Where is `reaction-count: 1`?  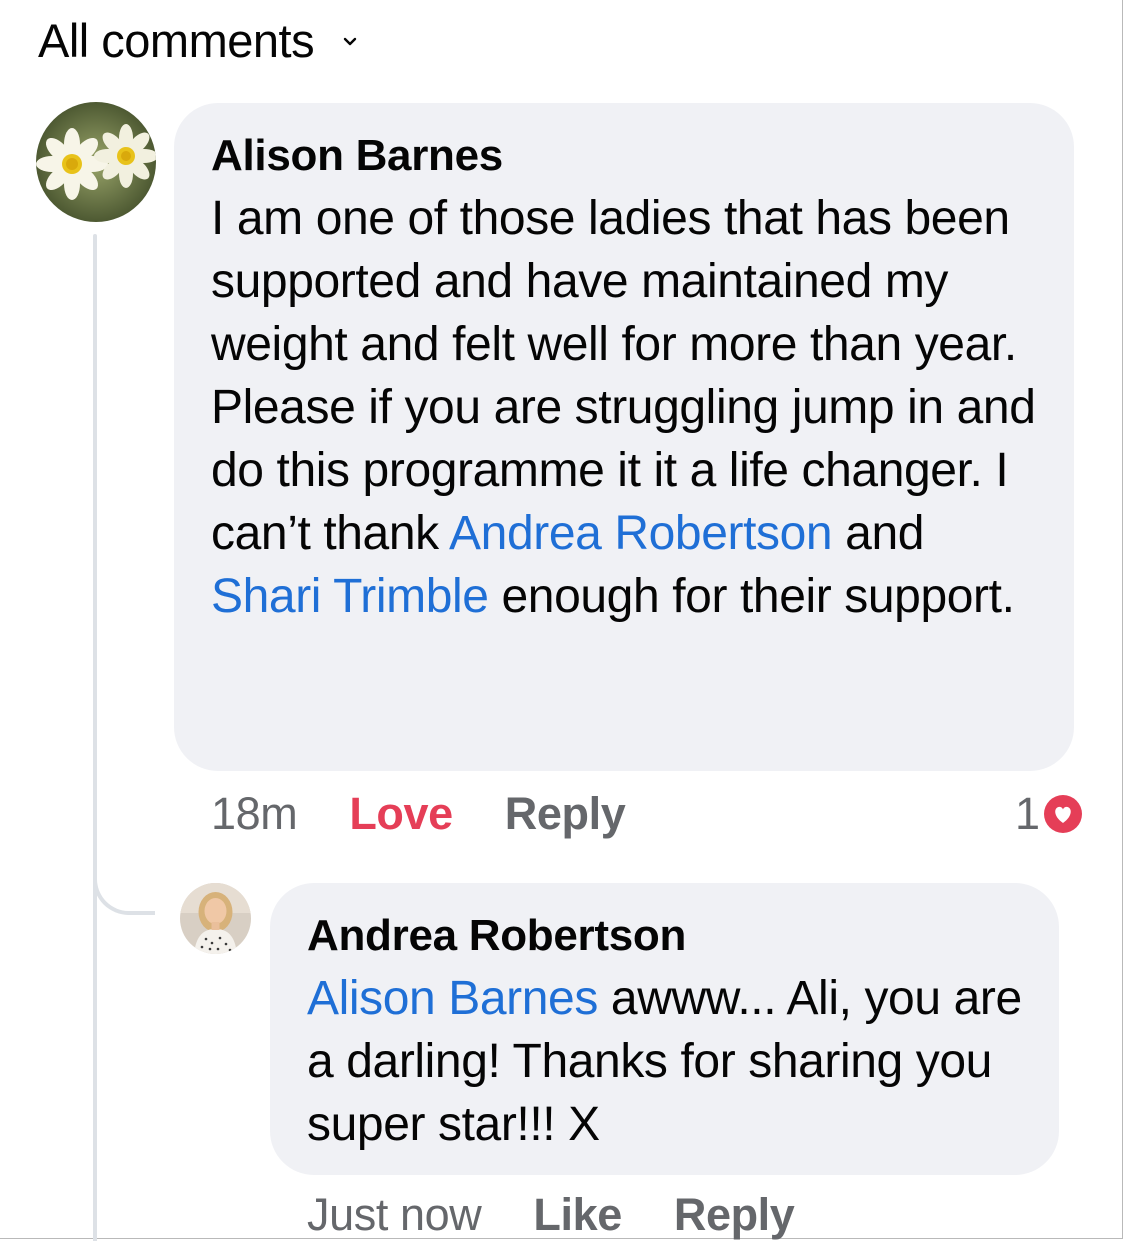
reaction-count: 1 is located at coordinates (1028, 813).